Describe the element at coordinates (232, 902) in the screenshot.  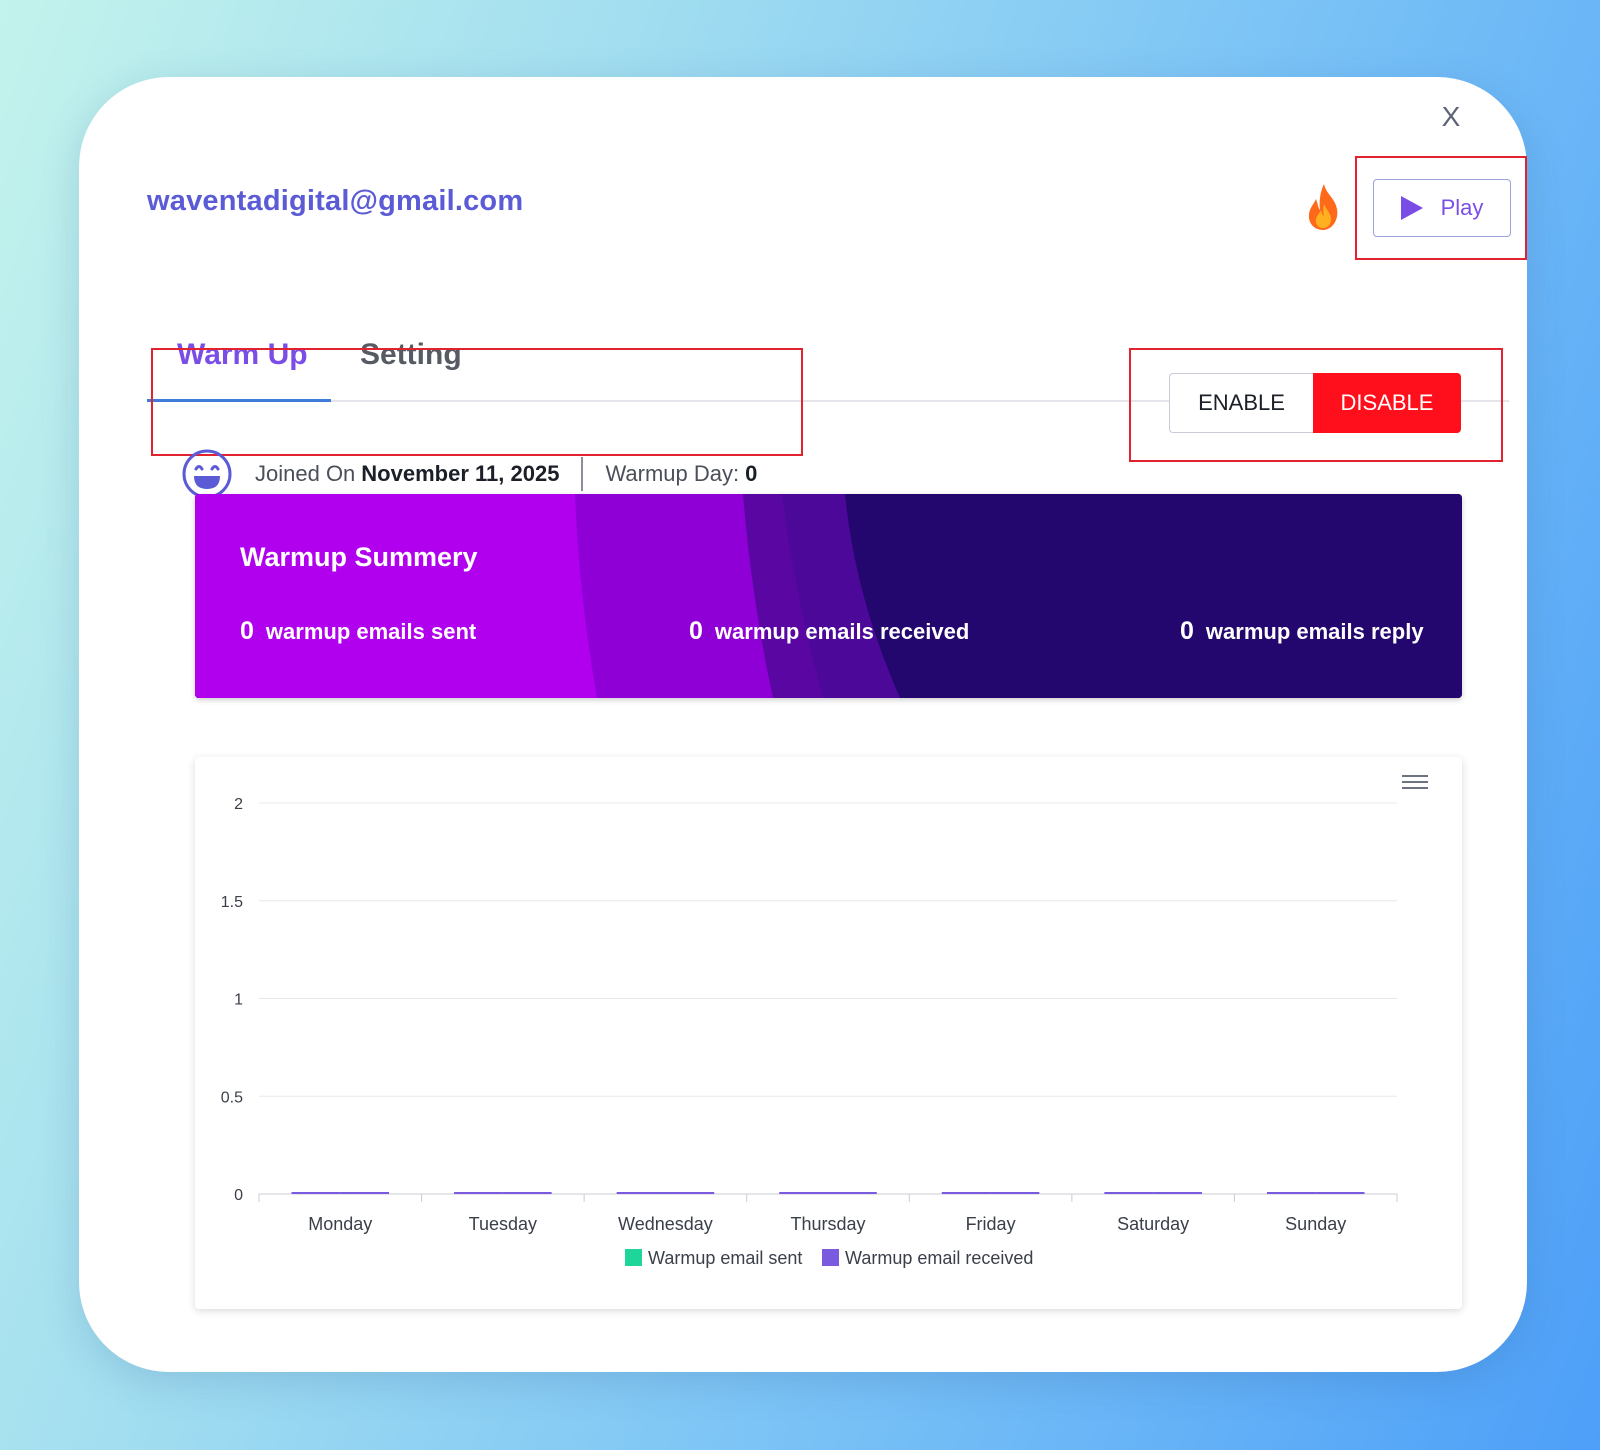
I see `y-tick-label: 1.5` at that location.